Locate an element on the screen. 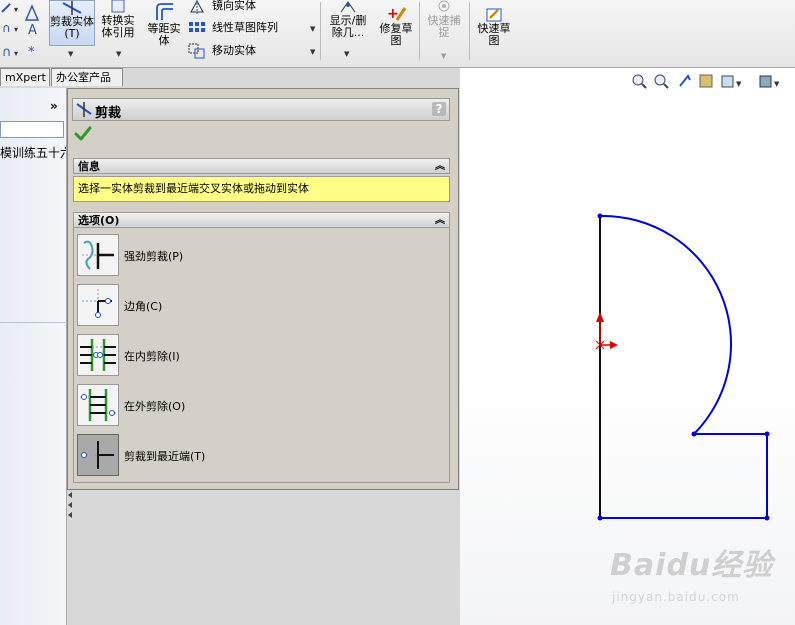  convert-entities-icon is located at coordinates (118, 6).